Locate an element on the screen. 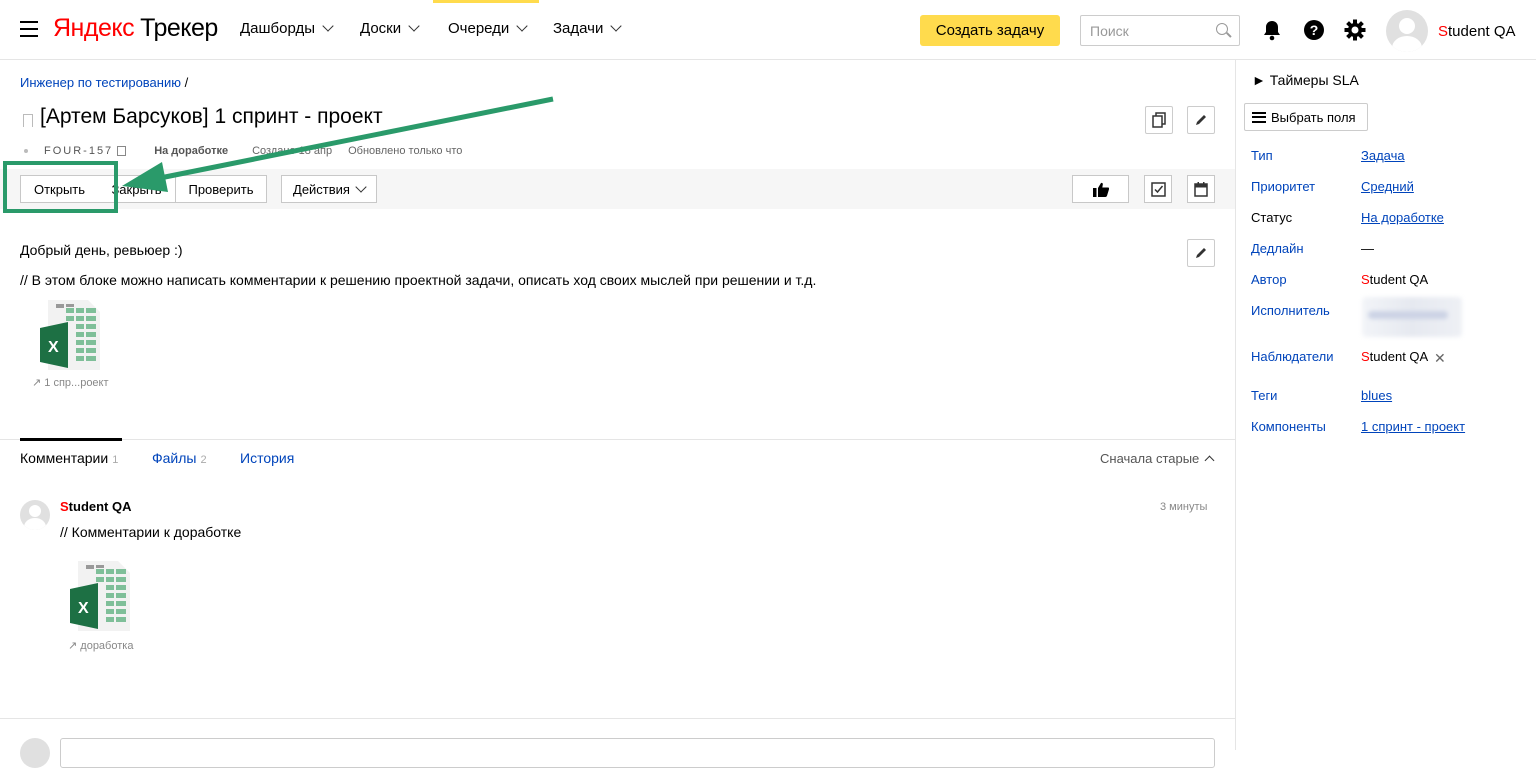 Image resolution: width=1536 pixels, height=768 pixels. sort-toggle: Сначала старые is located at coordinates (1157, 458).